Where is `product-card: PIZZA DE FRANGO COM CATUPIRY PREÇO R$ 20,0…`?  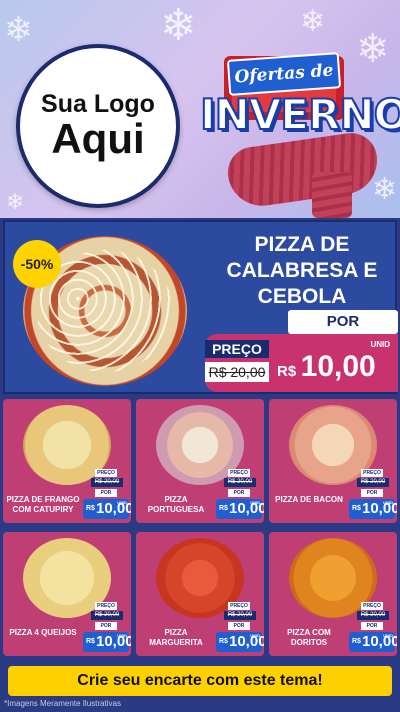
product-card: PIZZA DE FRANGO COM CATUPIRY PREÇO R$ 20,0… is located at coordinates (67, 461).